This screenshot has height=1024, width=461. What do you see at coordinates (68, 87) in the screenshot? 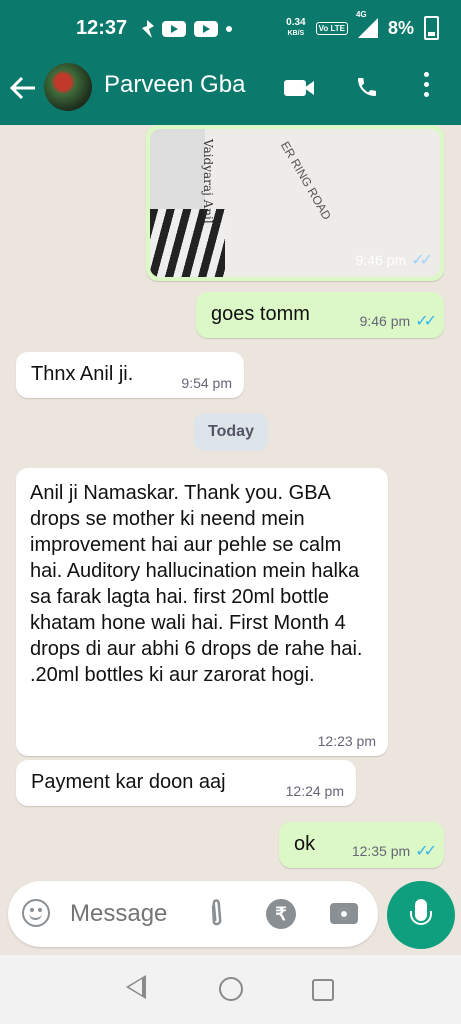
I see `avatar` at bounding box center [68, 87].